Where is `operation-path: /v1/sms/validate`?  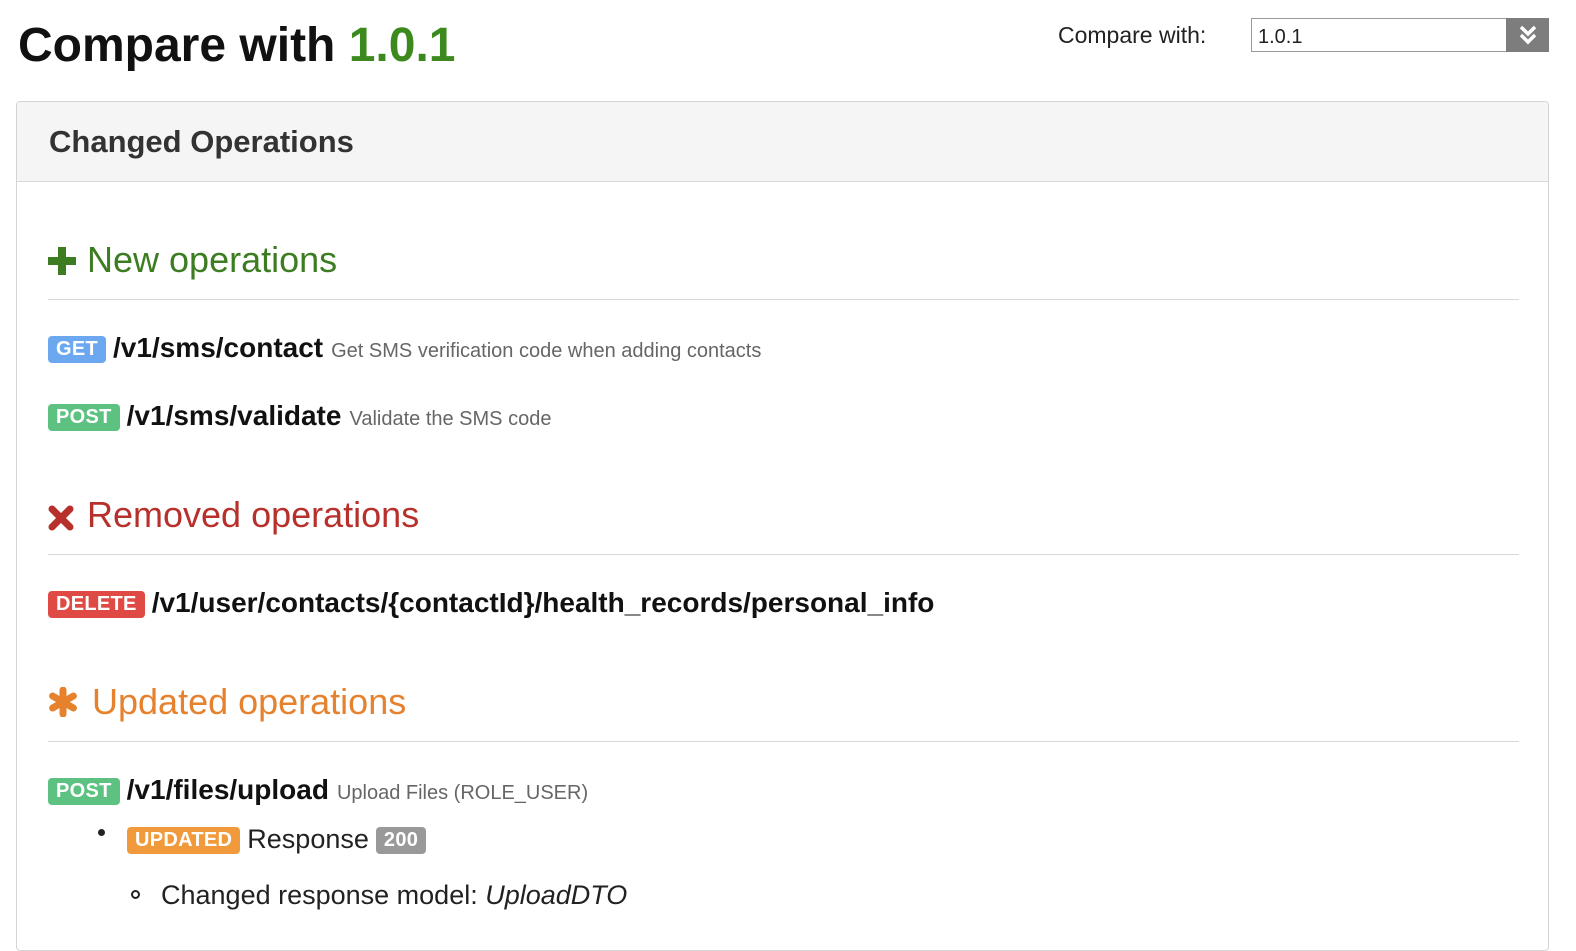 operation-path: /v1/sms/validate is located at coordinates (234, 416).